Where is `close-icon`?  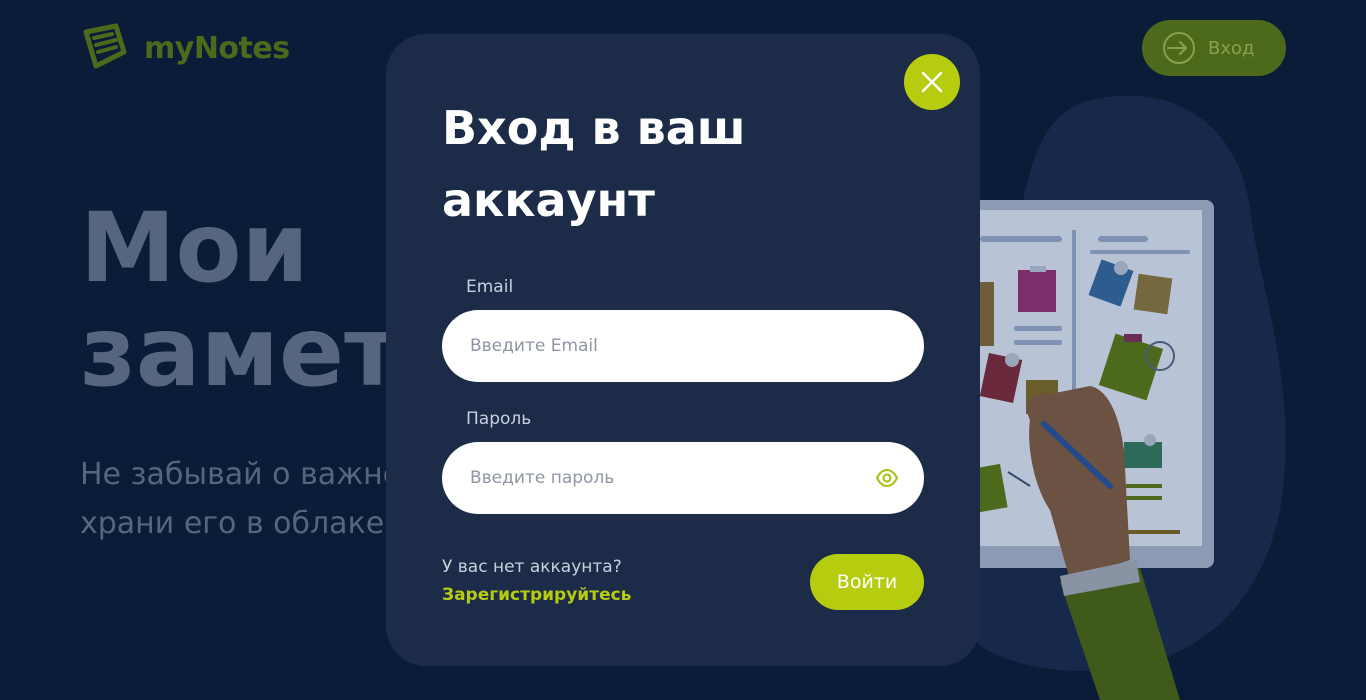
close-icon is located at coordinates (932, 82).